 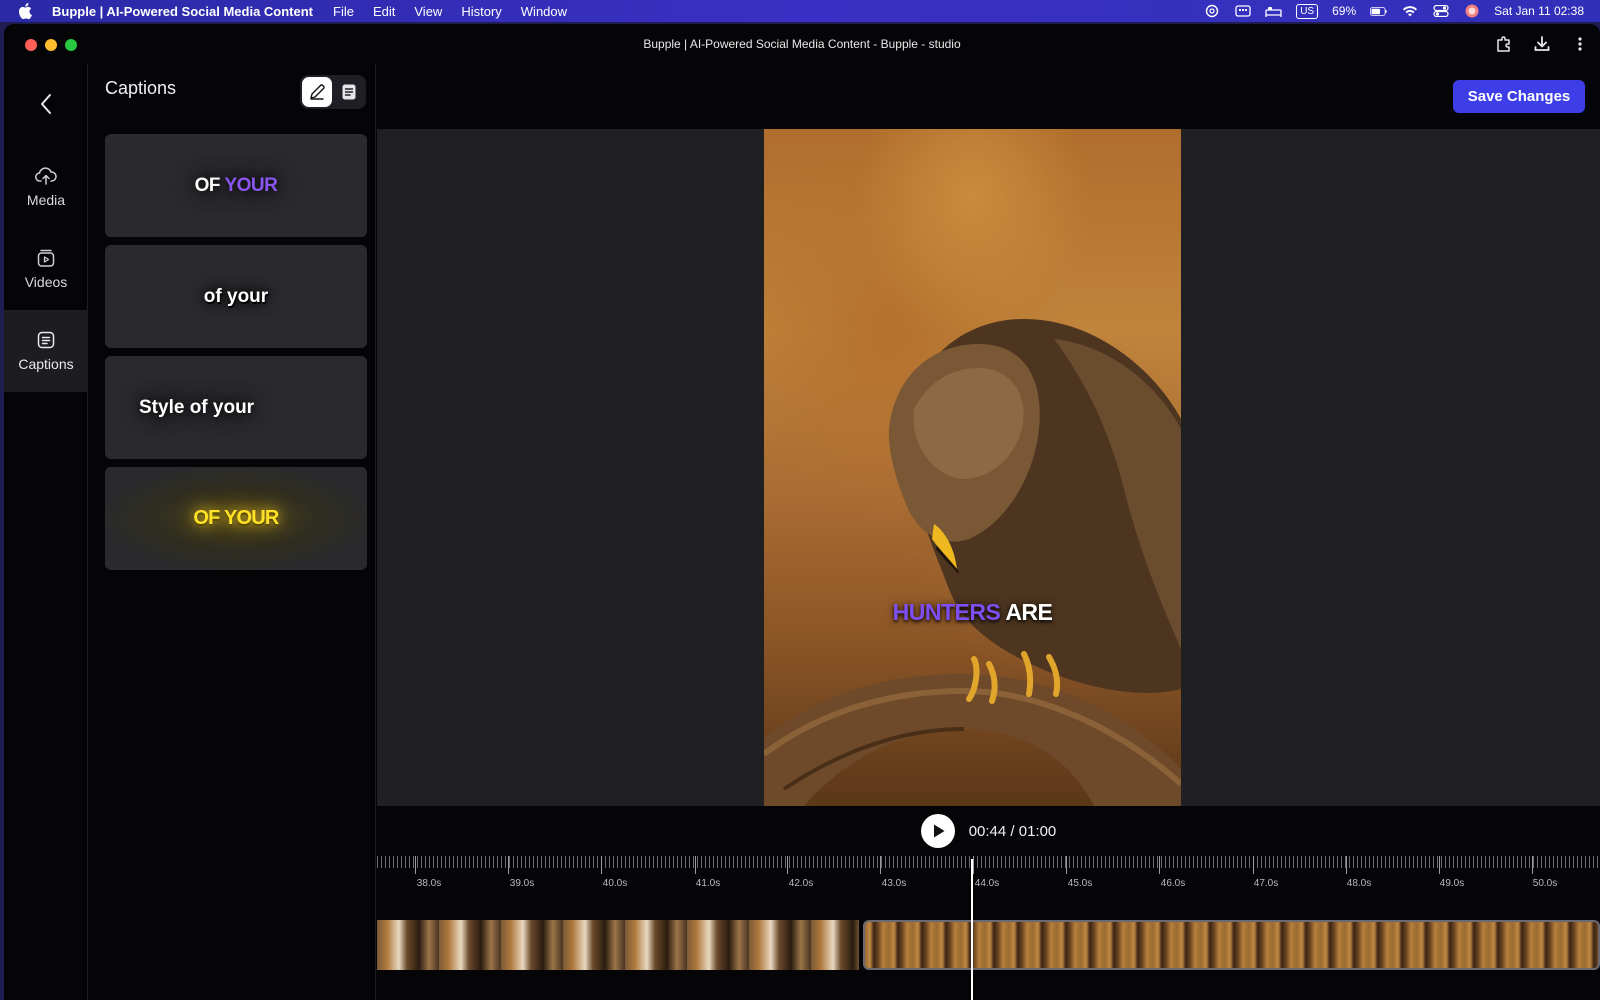 I want to click on tick-label: 42.0s, so click(x=801, y=883).